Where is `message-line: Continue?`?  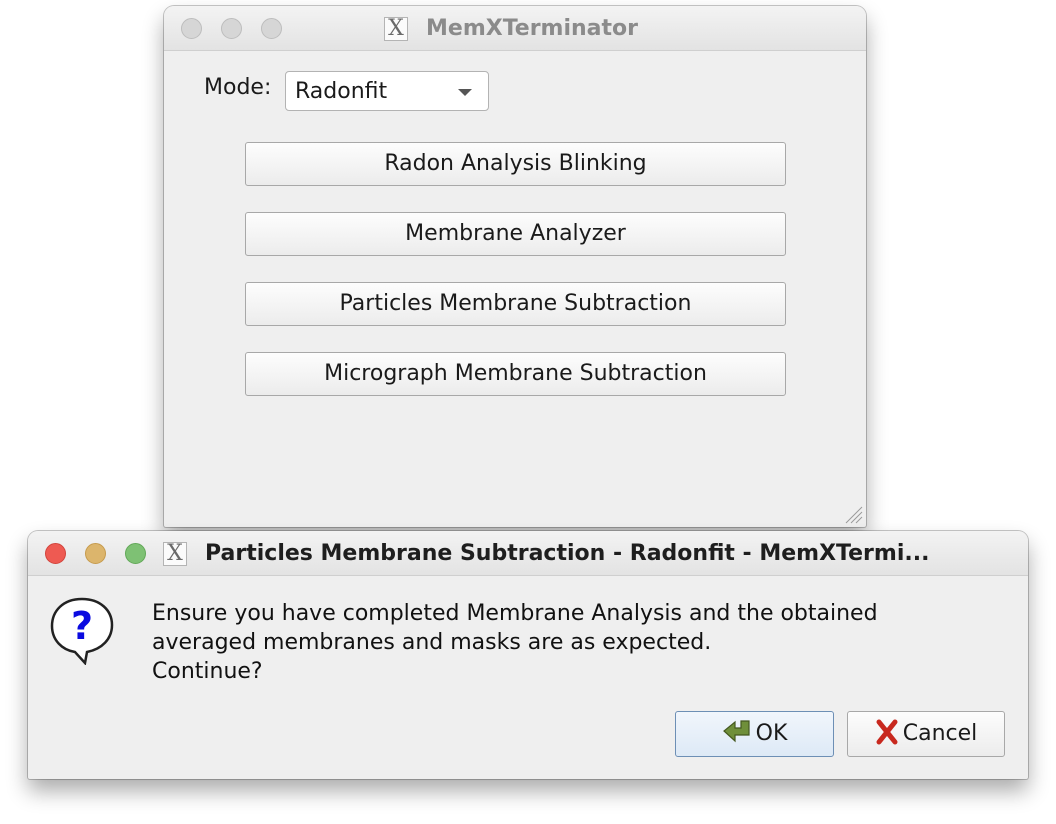 message-line: Continue? is located at coordinates (207, 671).